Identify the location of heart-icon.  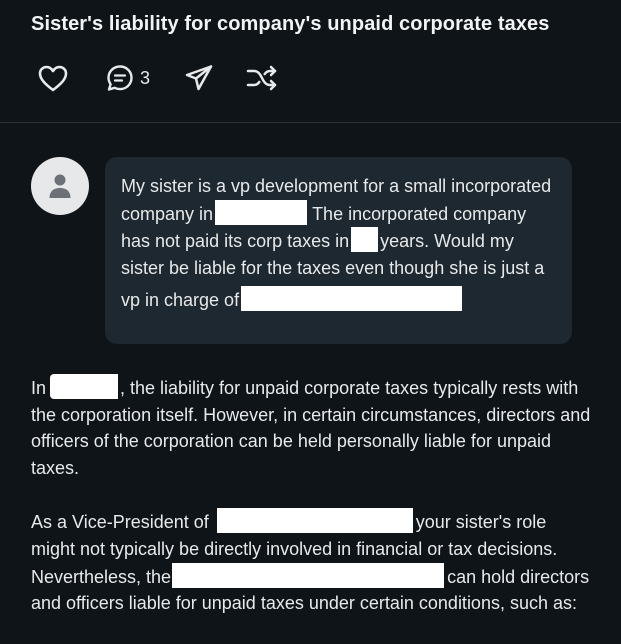
(53, 78).